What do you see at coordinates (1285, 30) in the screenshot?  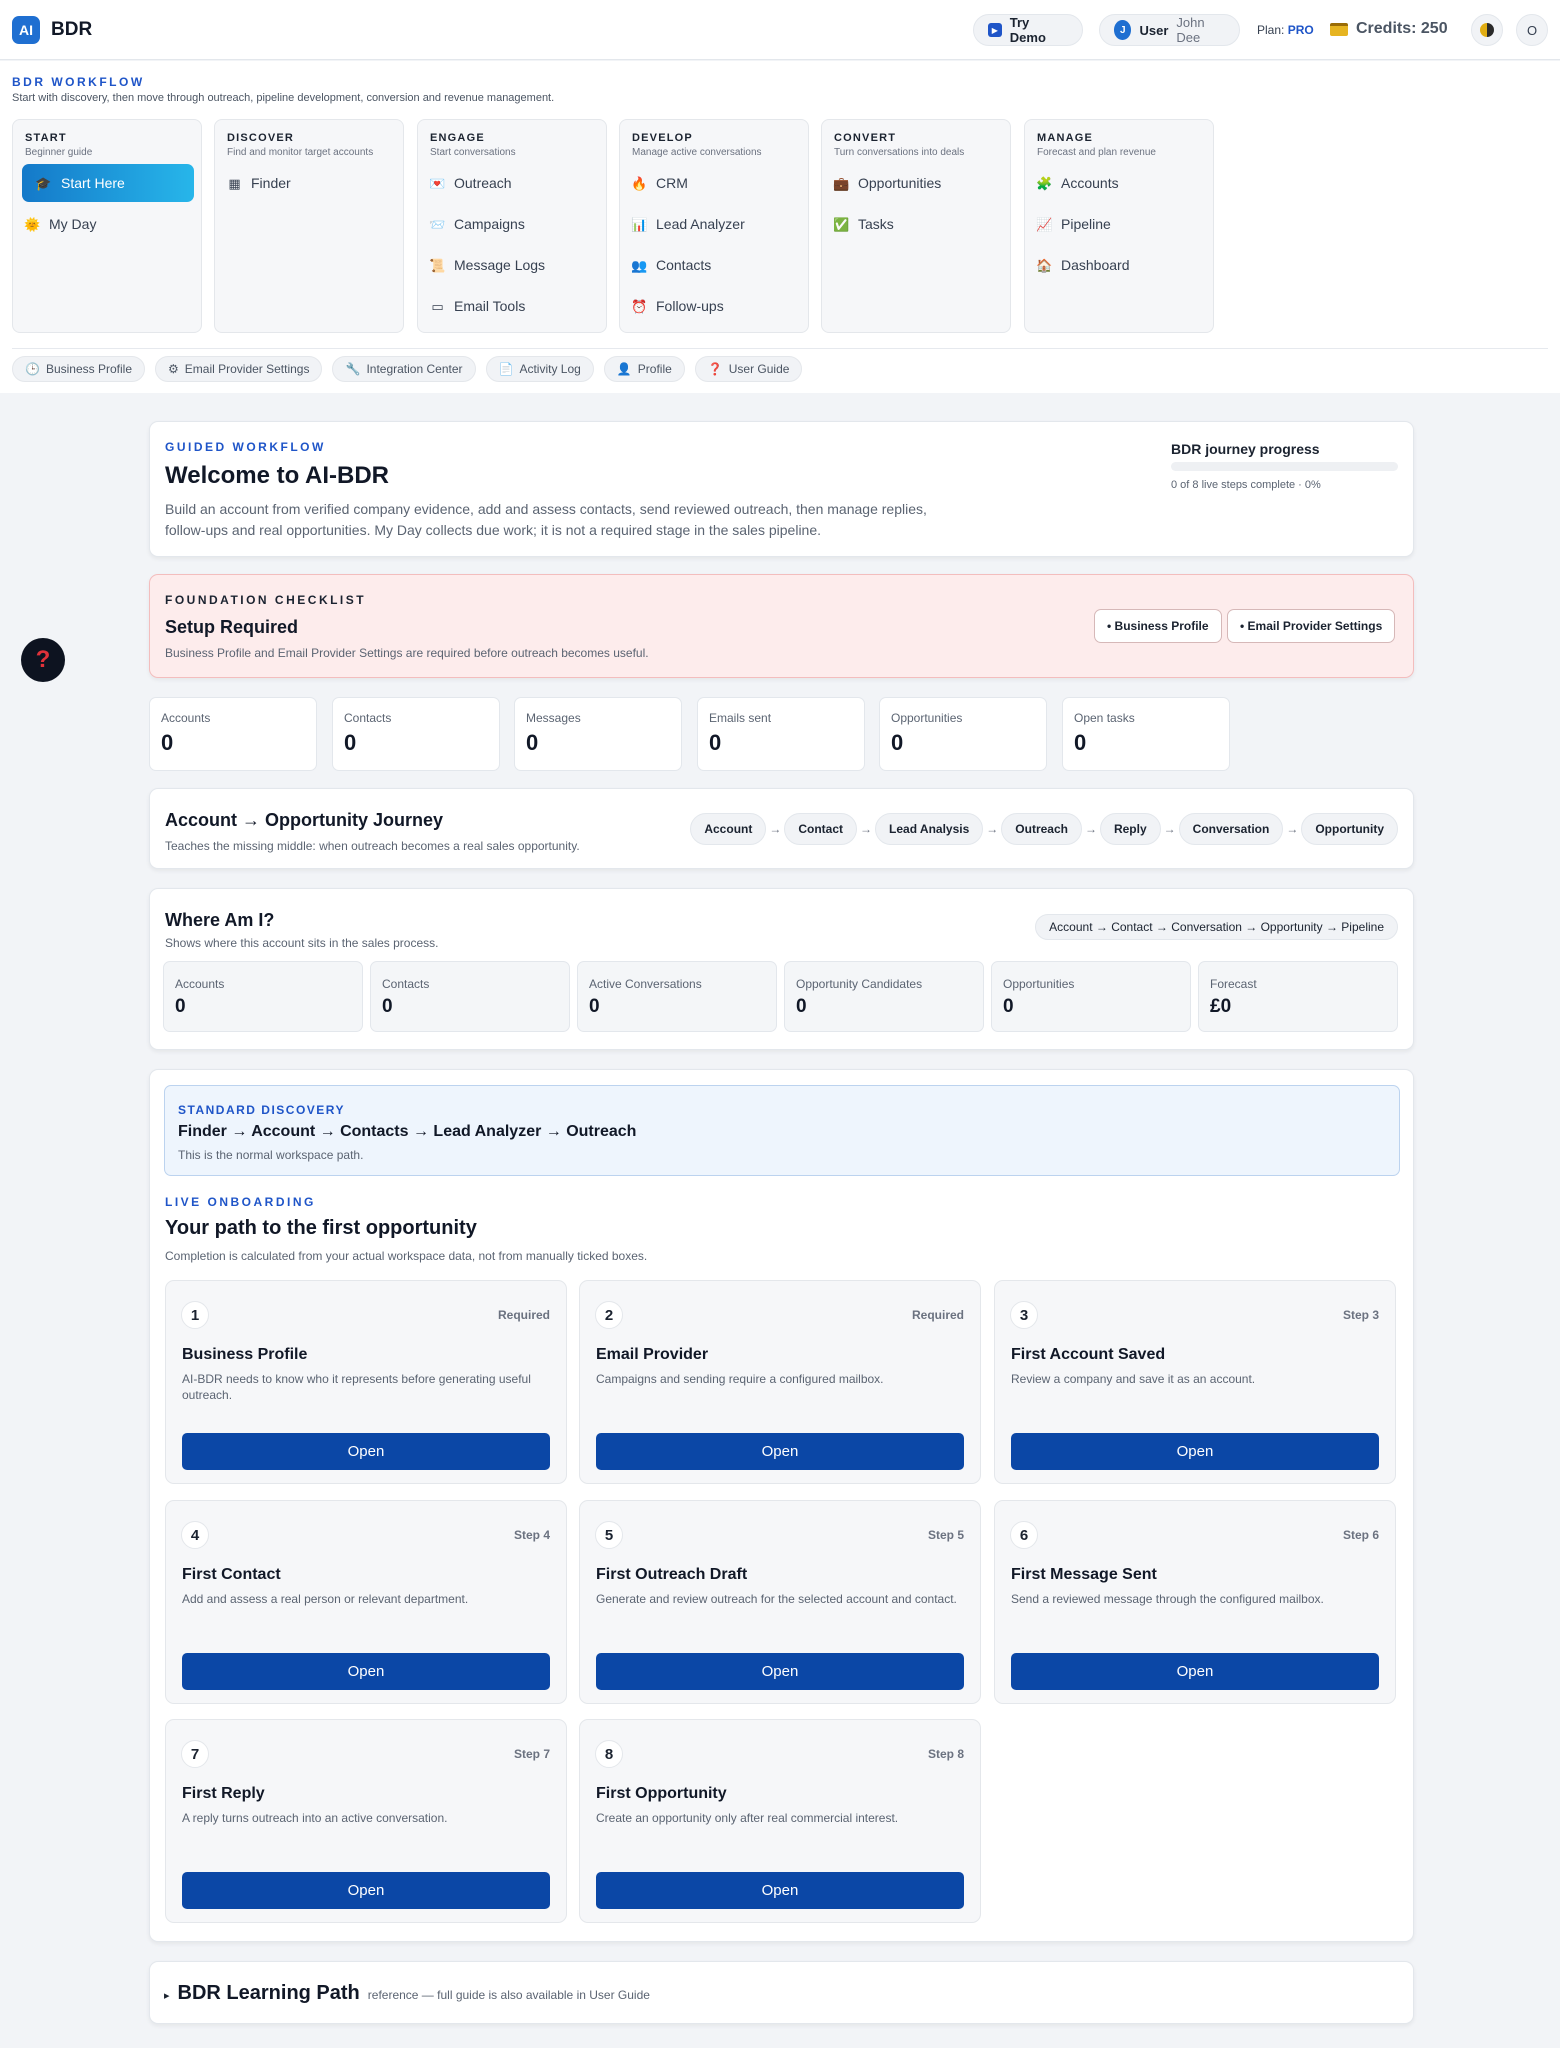 I see `plan-indicator: Plan: PRO` at bounding box center [1285, 30].